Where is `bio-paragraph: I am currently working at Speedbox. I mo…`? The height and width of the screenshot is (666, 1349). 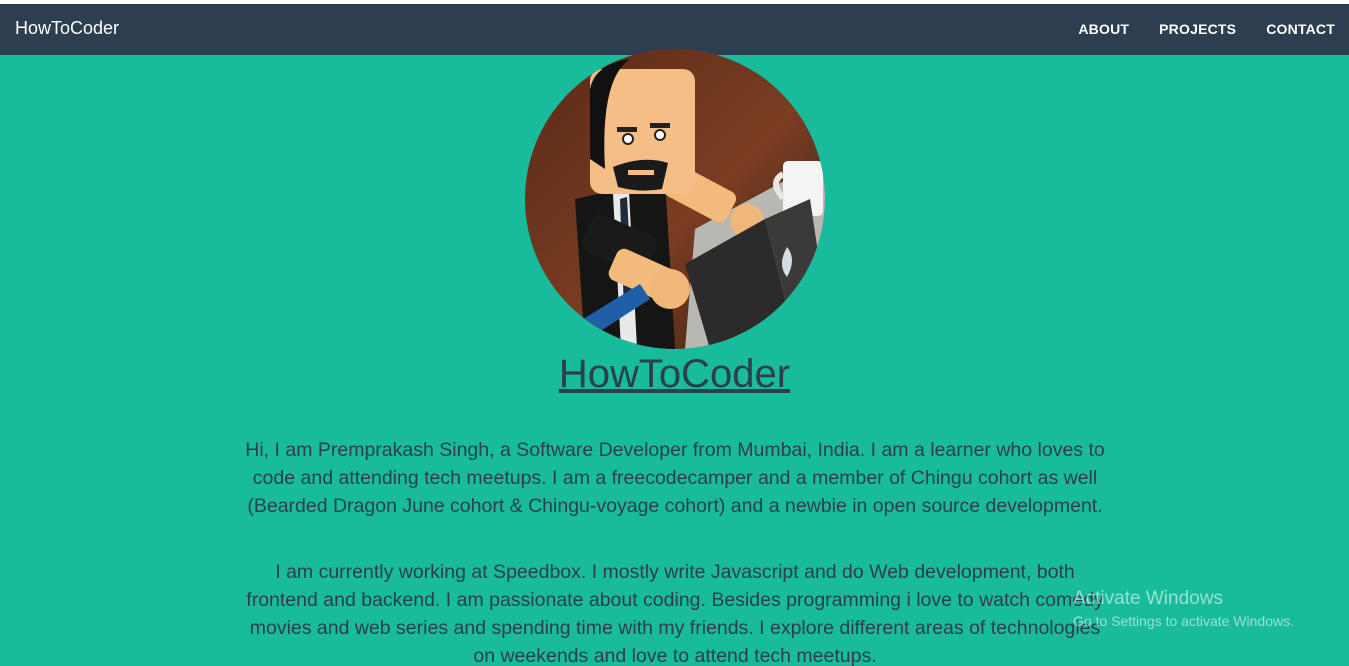 bio-paragraph: I am currently working at Speedbox. I mo… is located at coordinates (675, 613).